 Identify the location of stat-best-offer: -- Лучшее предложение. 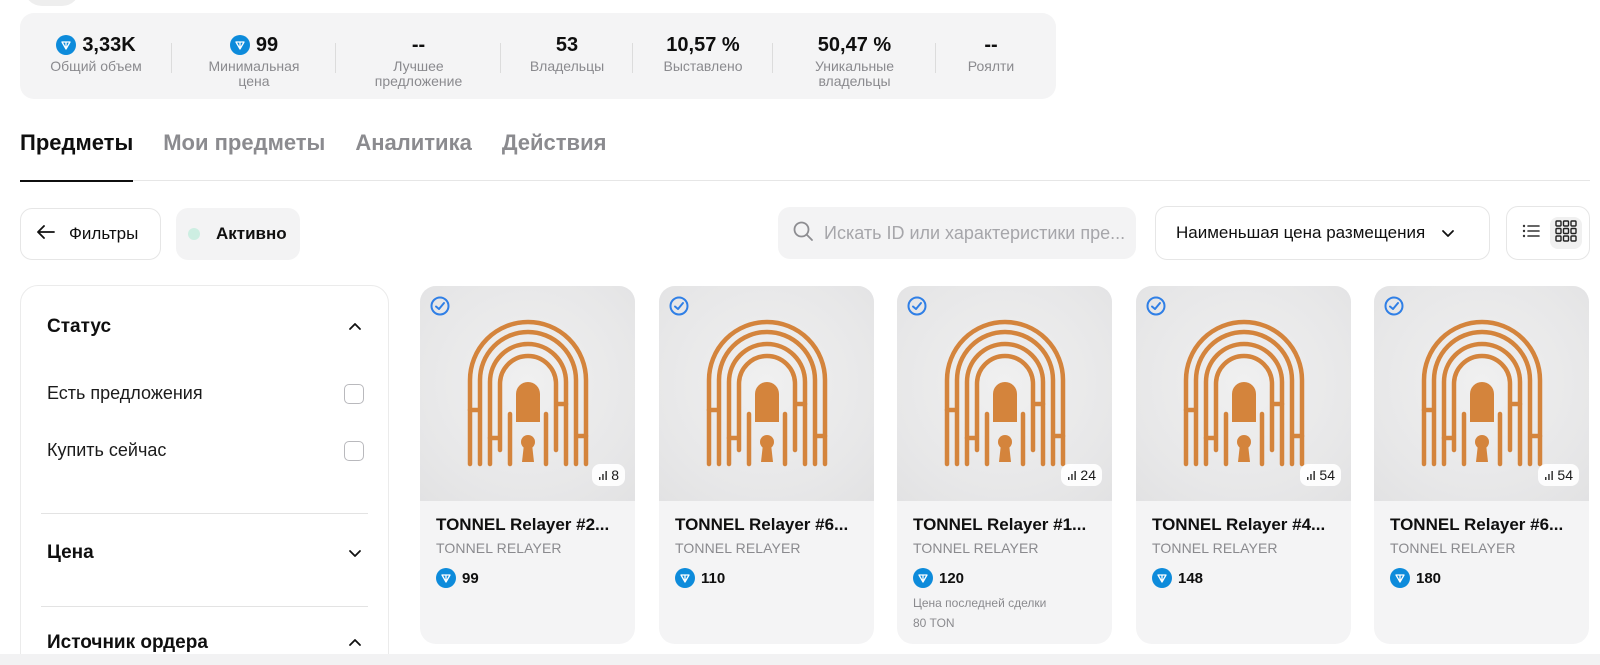
(418, 61).